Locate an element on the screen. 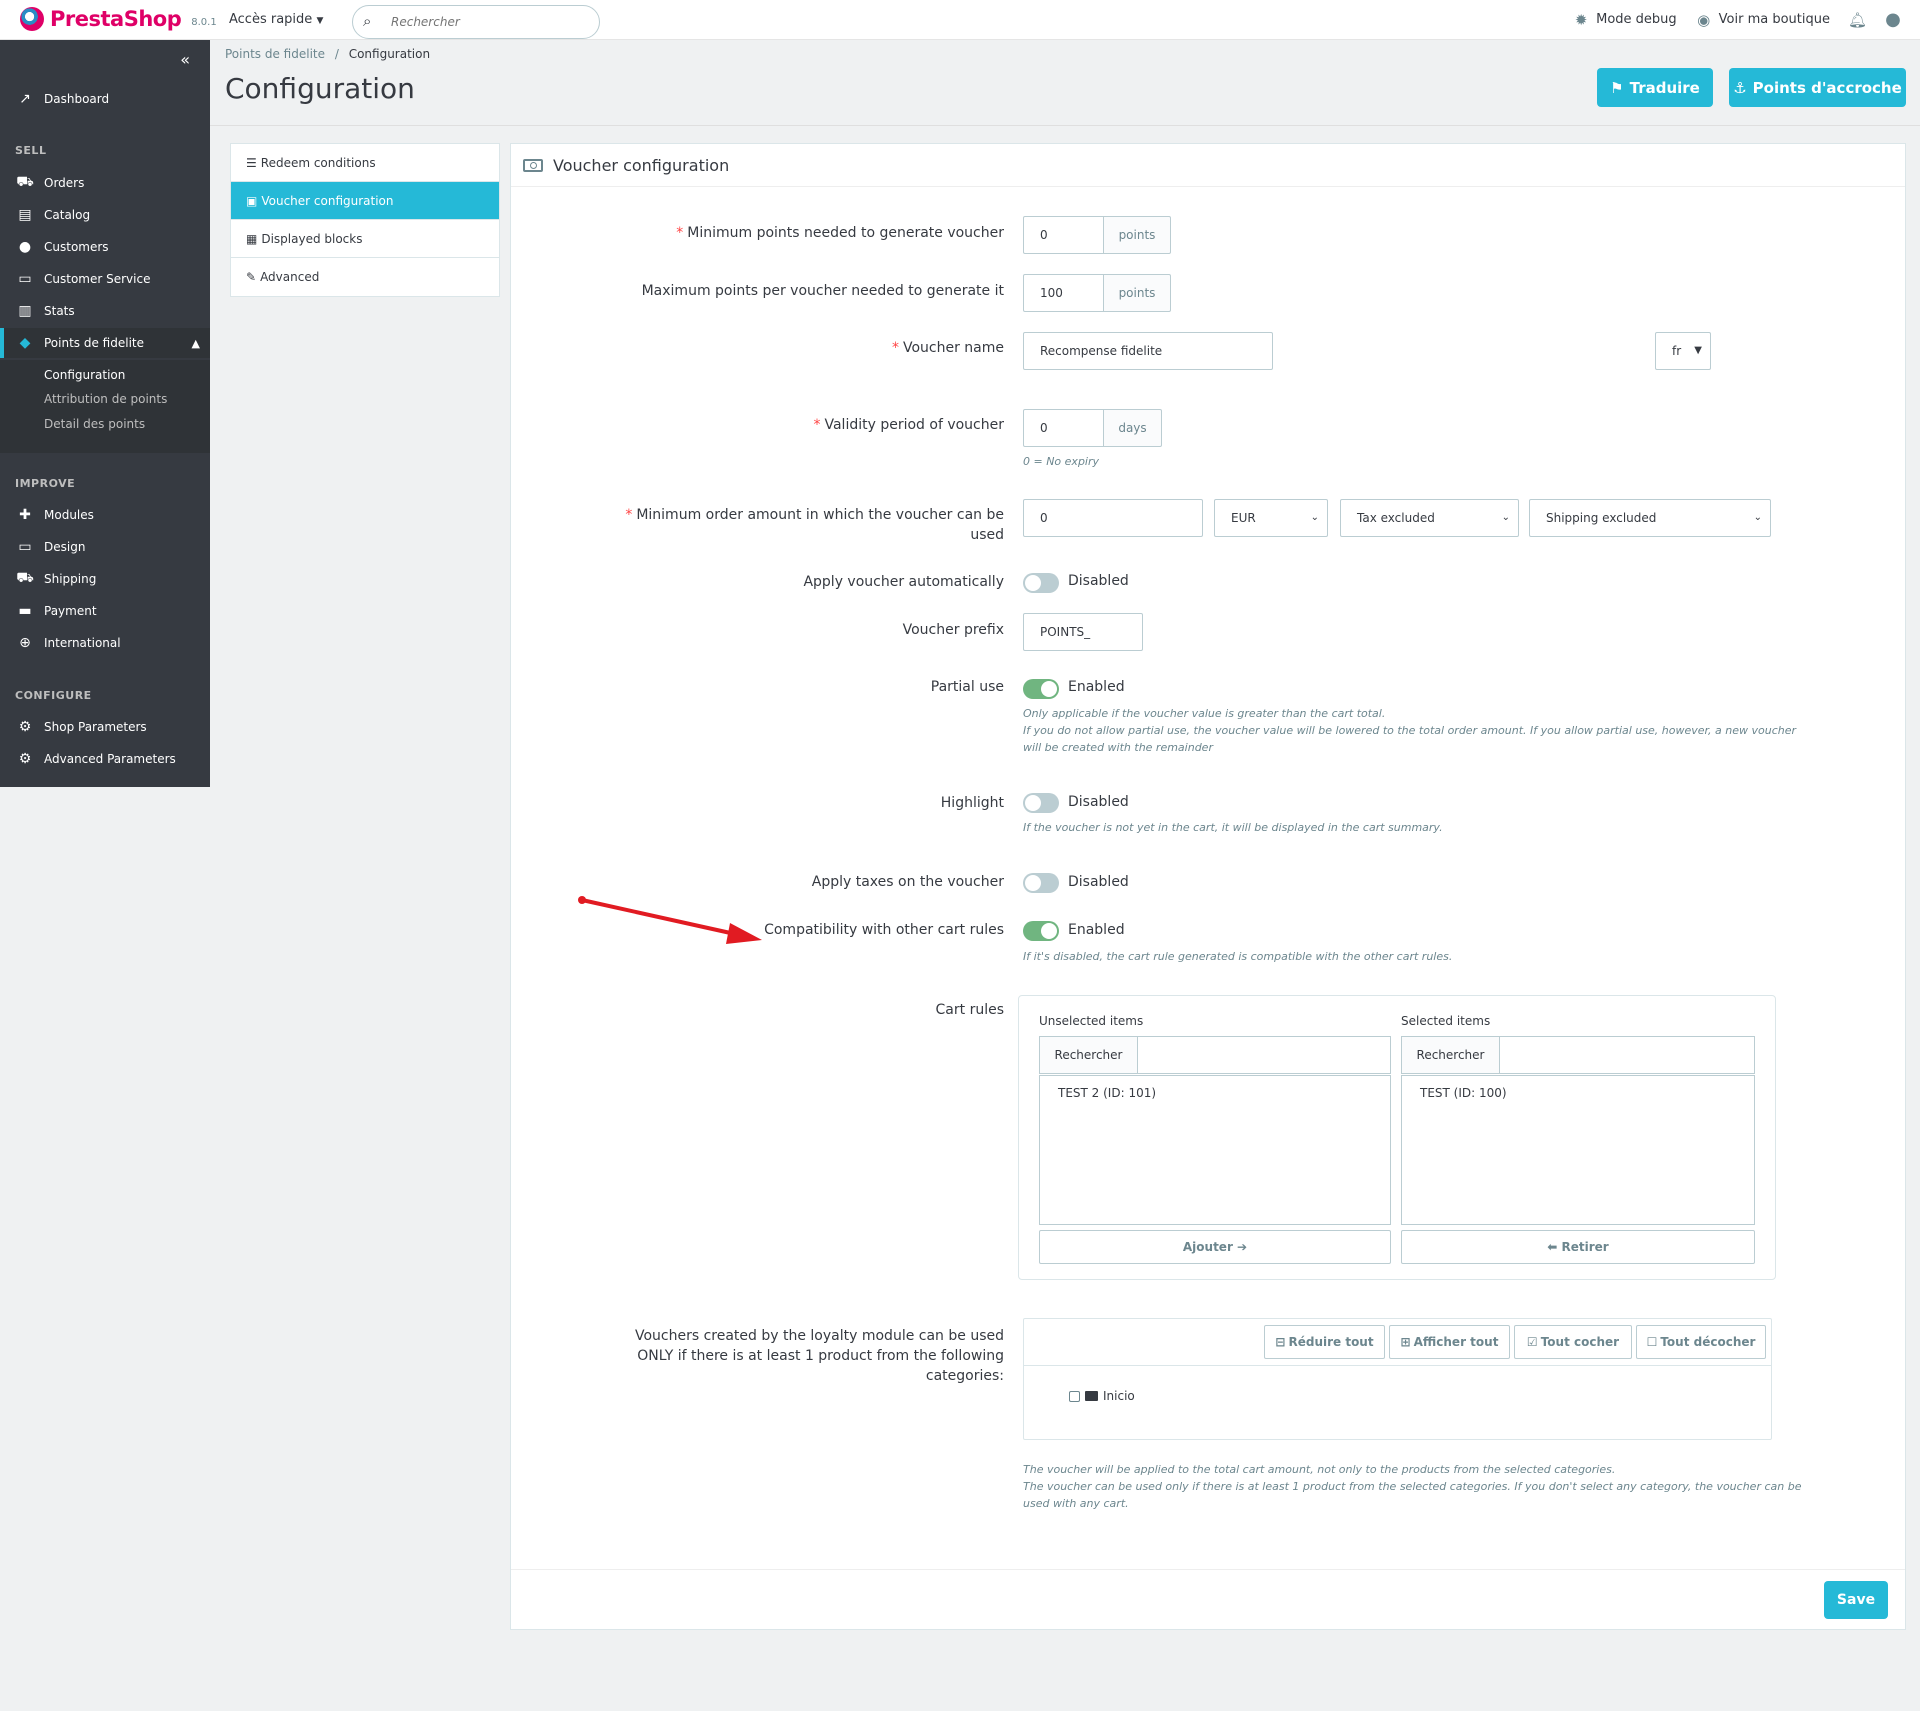 The image size is (1920, 1711). search-icon: ⌕ is located at coordinates (367, 21).